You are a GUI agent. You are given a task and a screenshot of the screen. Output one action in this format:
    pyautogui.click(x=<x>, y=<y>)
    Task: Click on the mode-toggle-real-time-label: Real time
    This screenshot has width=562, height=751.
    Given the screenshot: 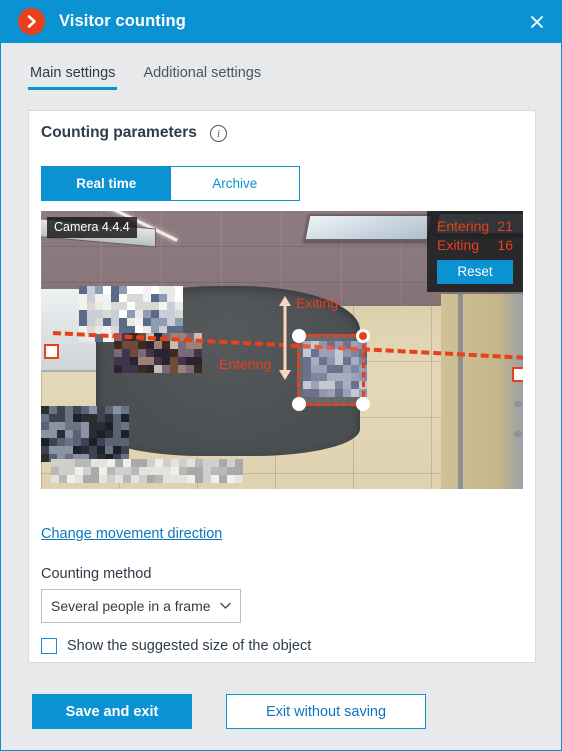 What is the action you would take?
    pyautogui.click(x=106, y=183)
    